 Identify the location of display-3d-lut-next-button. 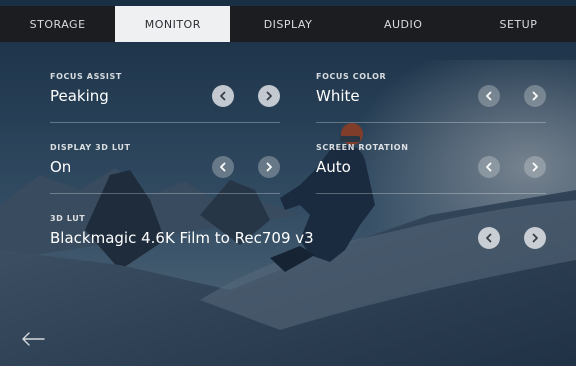
(269, 167).